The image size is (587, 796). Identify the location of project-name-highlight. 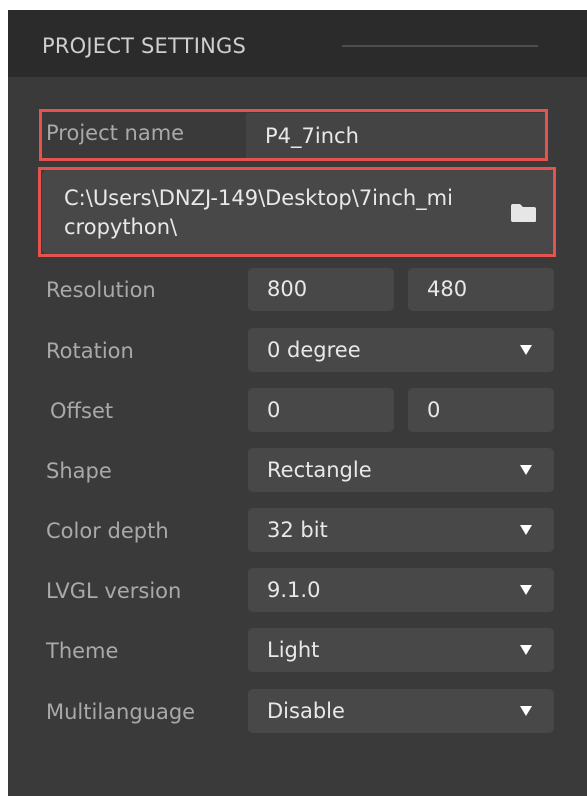
(293, 135).